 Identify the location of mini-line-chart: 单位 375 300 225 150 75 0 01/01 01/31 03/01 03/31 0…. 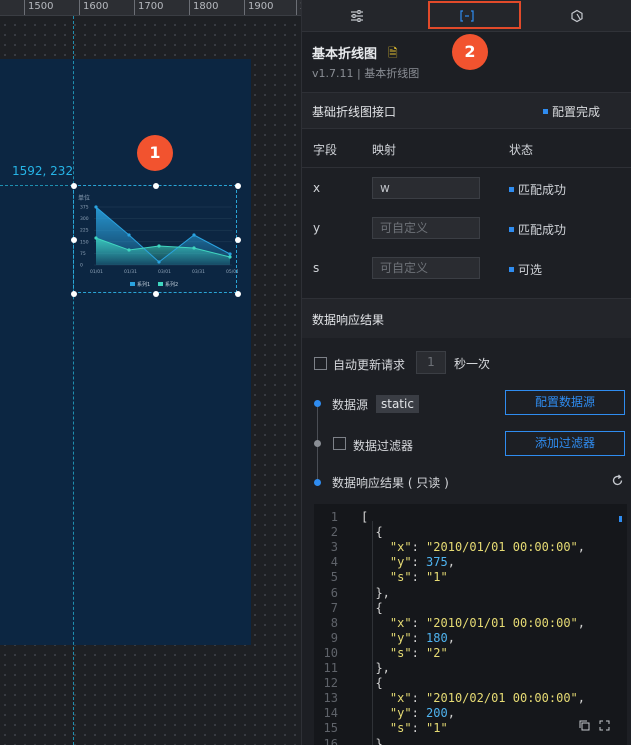
(158, 241).